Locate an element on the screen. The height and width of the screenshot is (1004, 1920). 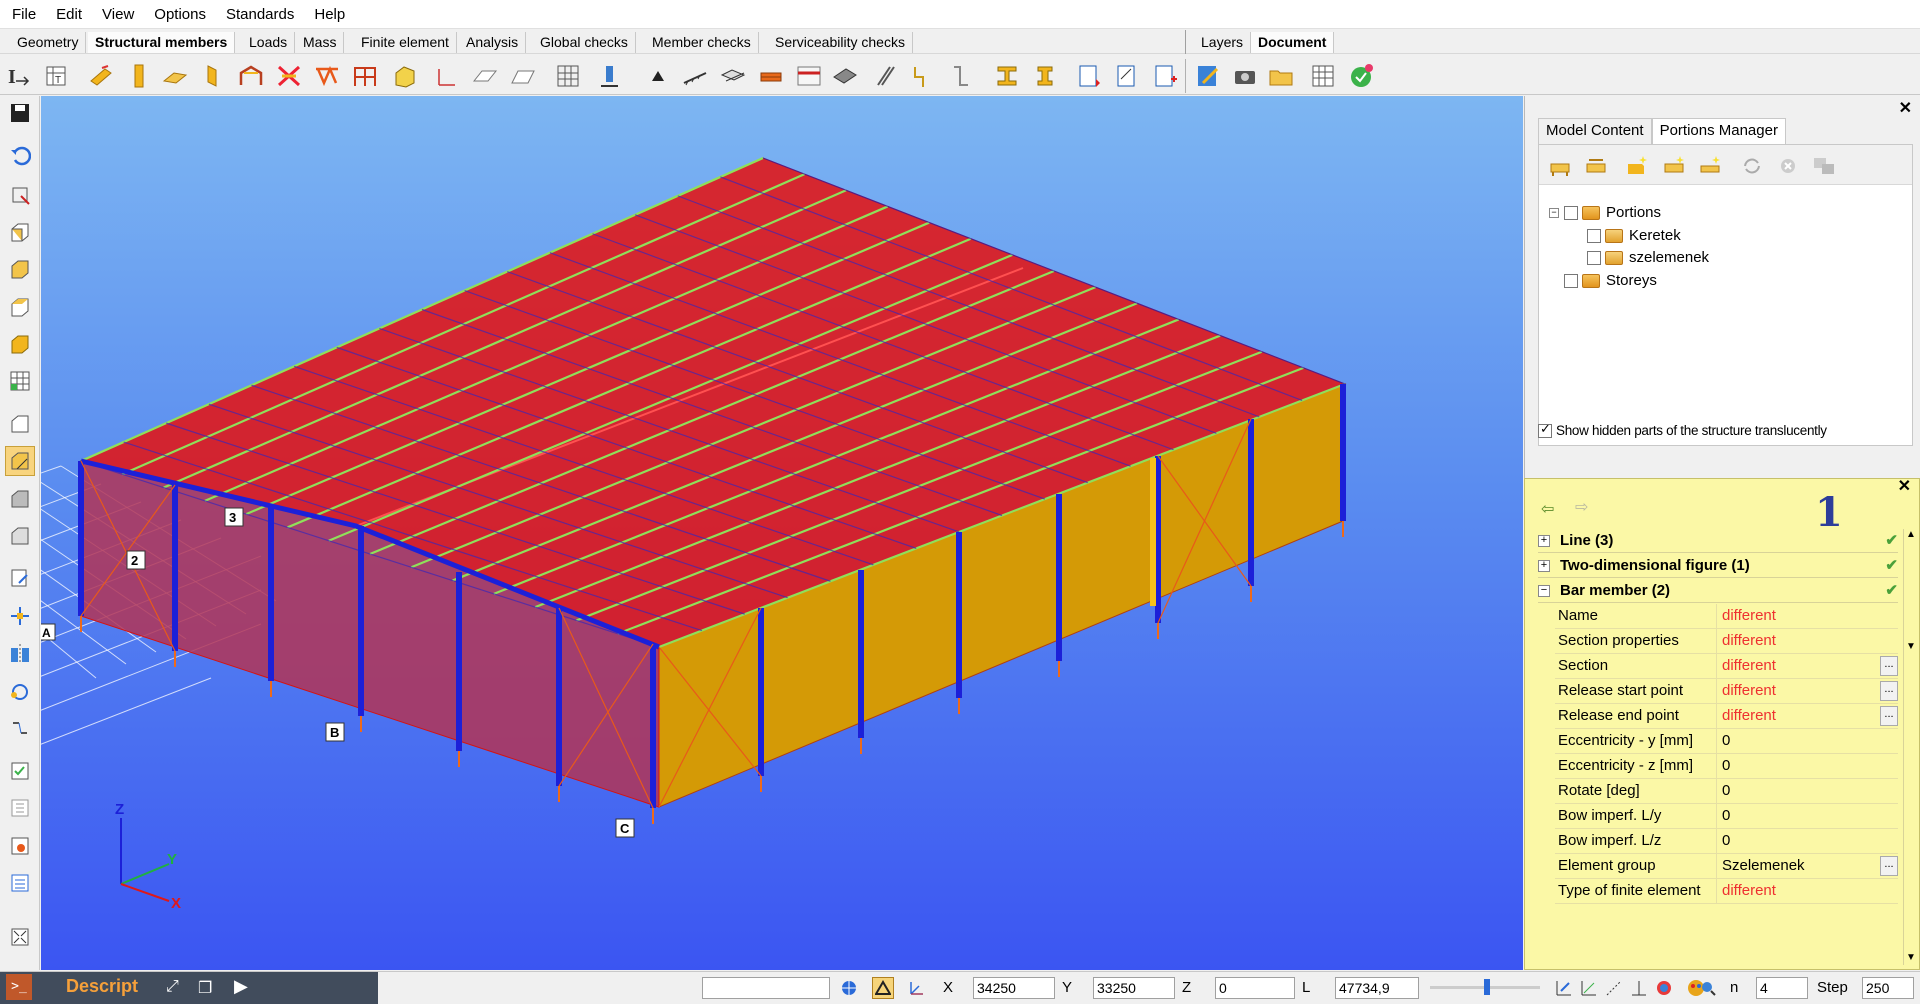
move-icon is located at coordinates (20, 616).